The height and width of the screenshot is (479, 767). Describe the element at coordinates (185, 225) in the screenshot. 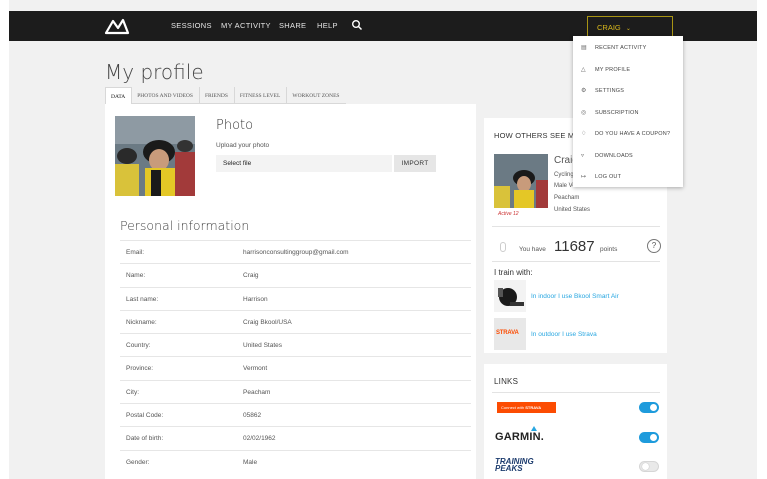

I see `personal-information-title: Personal information` at that location.